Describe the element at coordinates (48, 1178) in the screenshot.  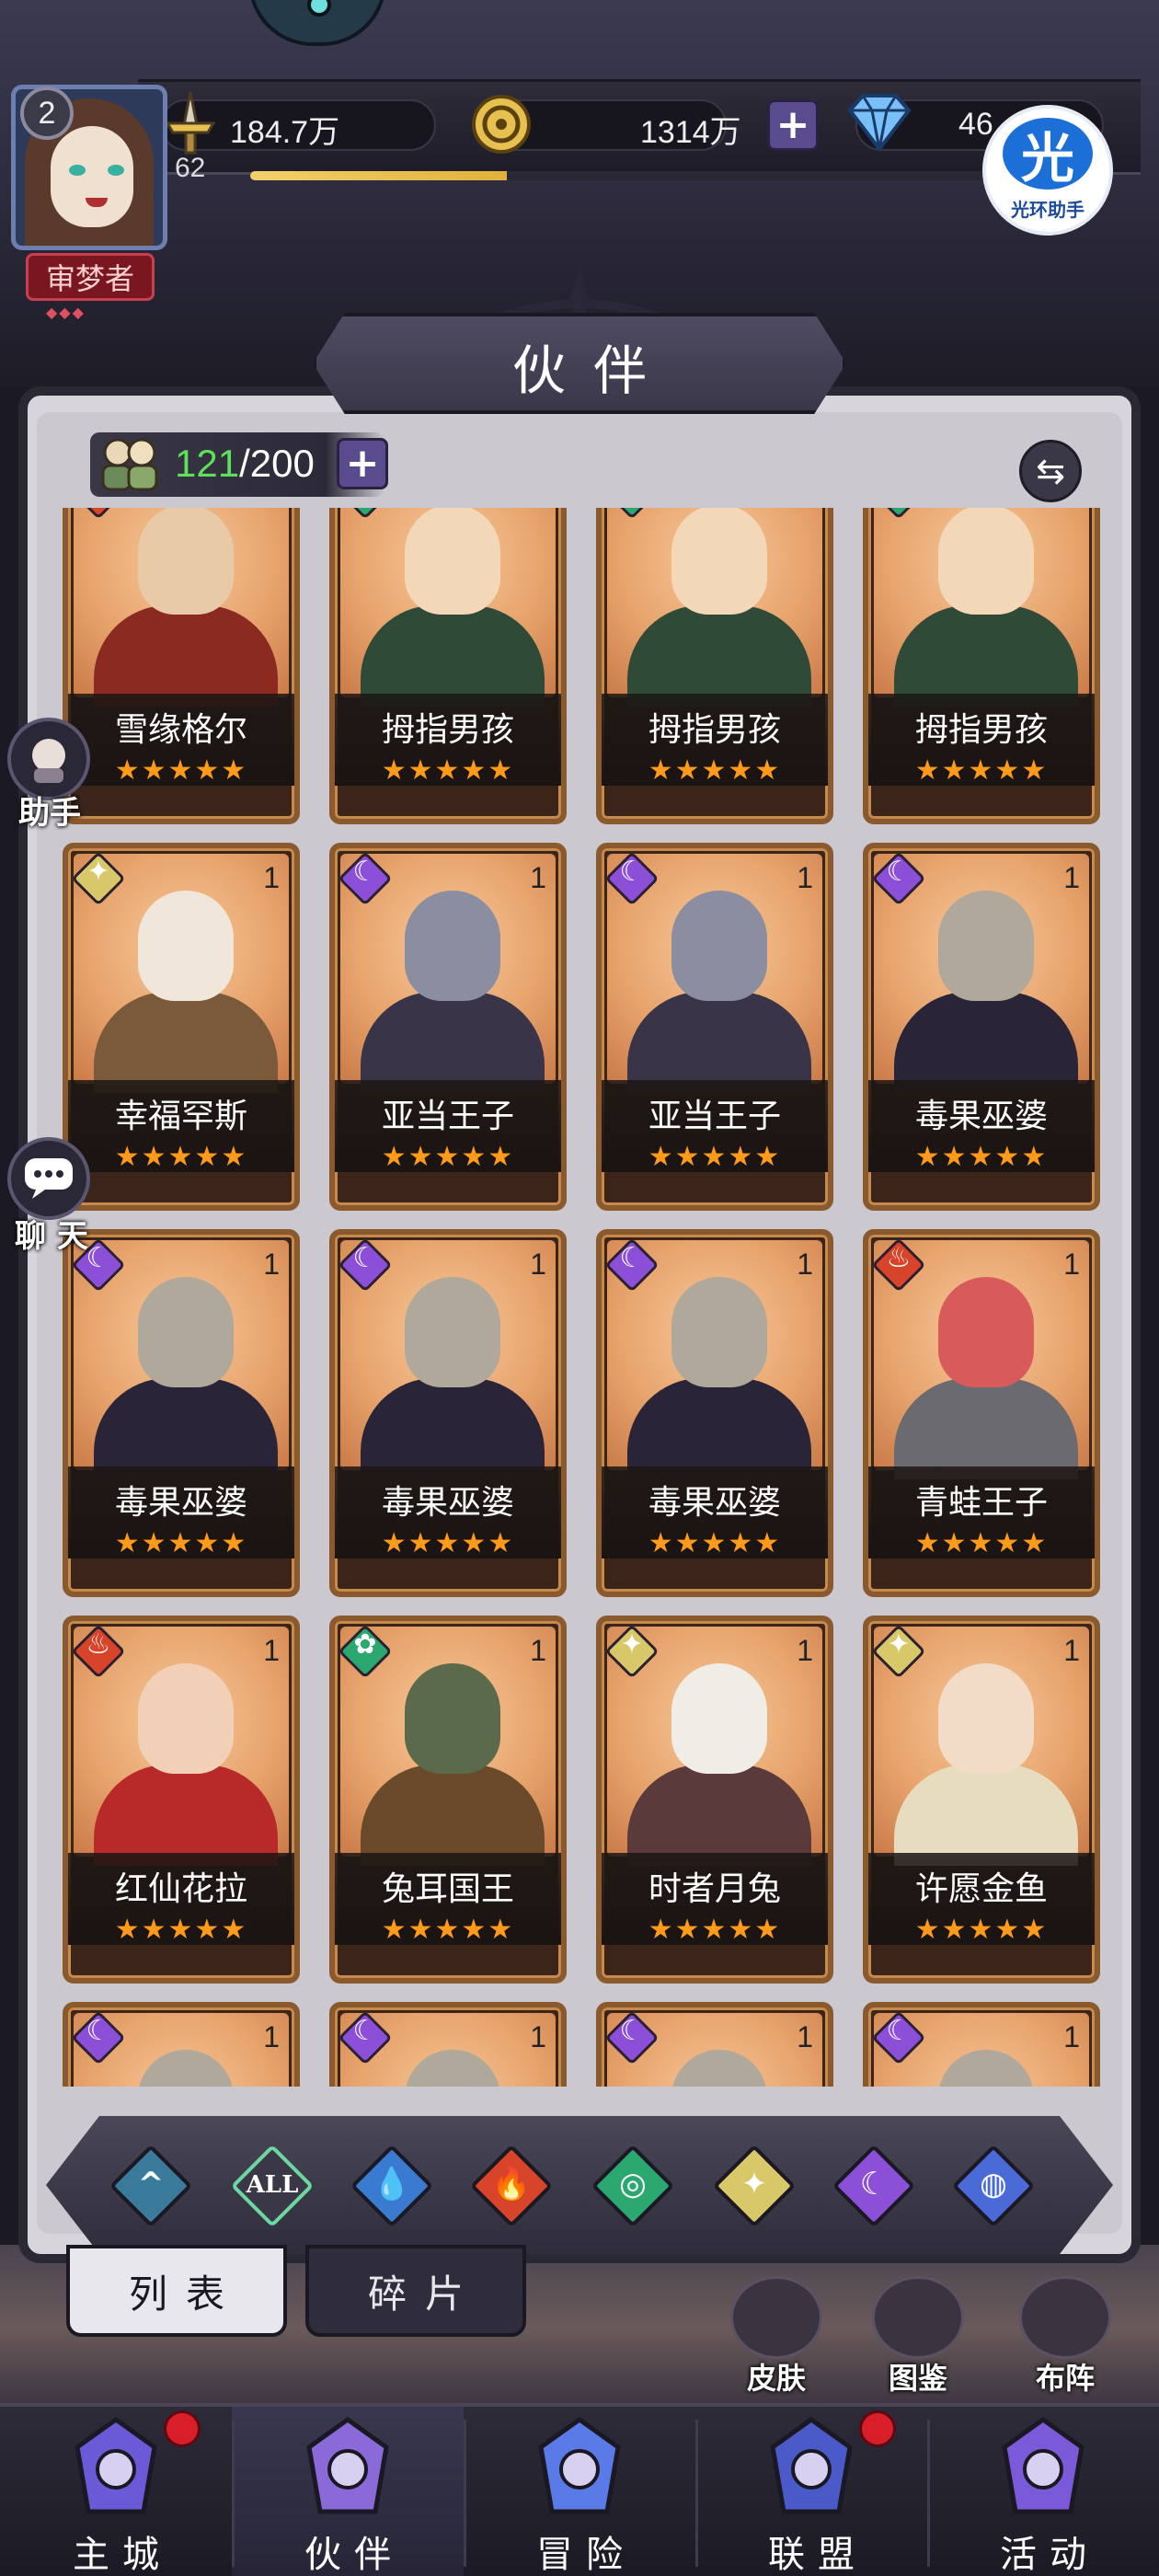
I see `chat-button` at that location.